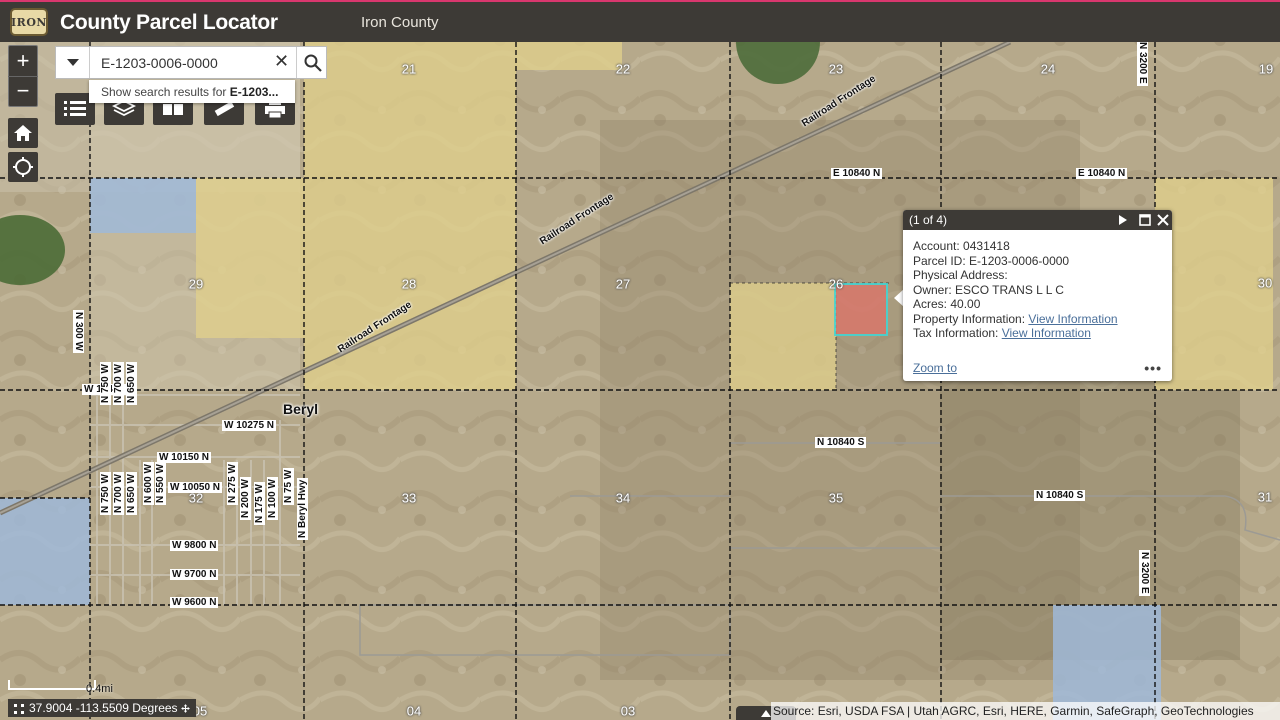 The height and width of the screenshot is (720, 1280). Describe the element at coordinates (194, 574) in the screenshot. I see `road-label: W 9700 N` at that location.